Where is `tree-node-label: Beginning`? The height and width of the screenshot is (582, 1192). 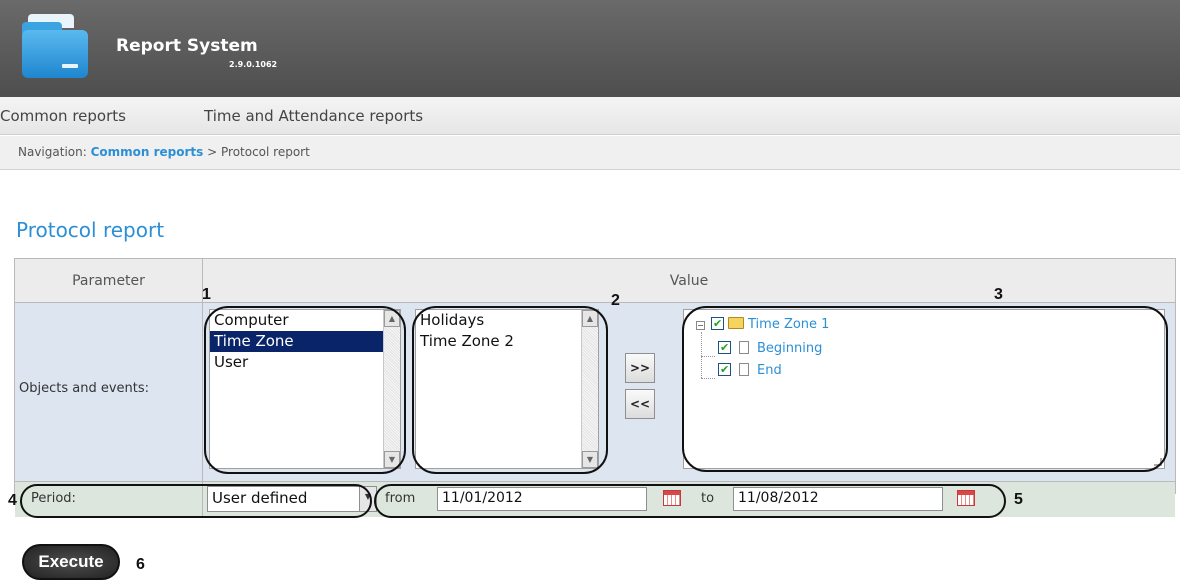
tree-node-label: Beginning is located at coordinates (789, 348).